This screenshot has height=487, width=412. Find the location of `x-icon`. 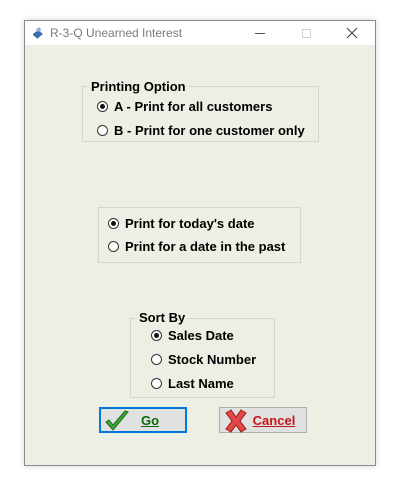

x-icon is located at coordinates (236, 421).